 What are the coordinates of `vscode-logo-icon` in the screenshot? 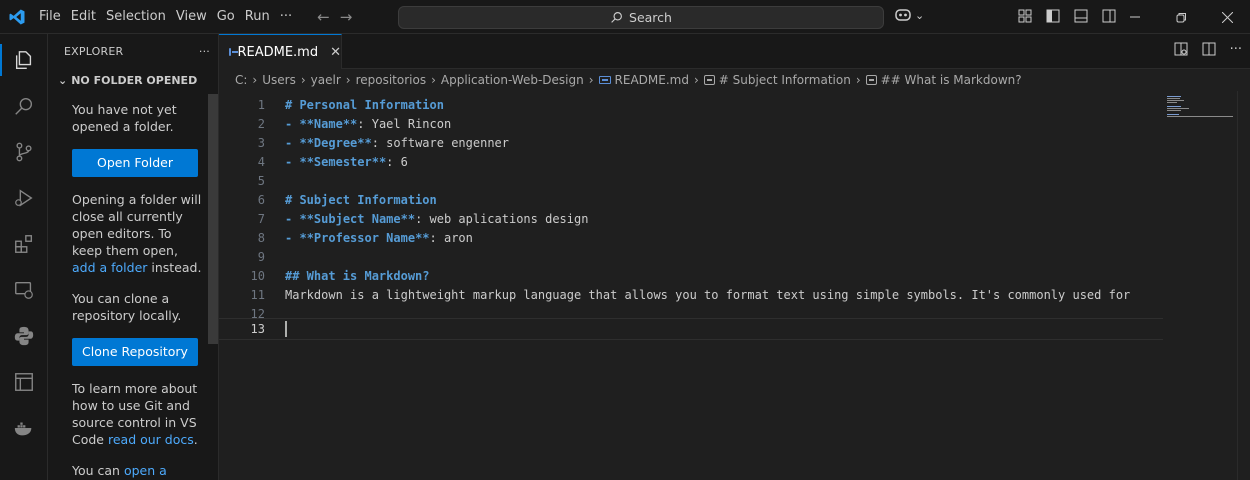 It's located at (17, 17).